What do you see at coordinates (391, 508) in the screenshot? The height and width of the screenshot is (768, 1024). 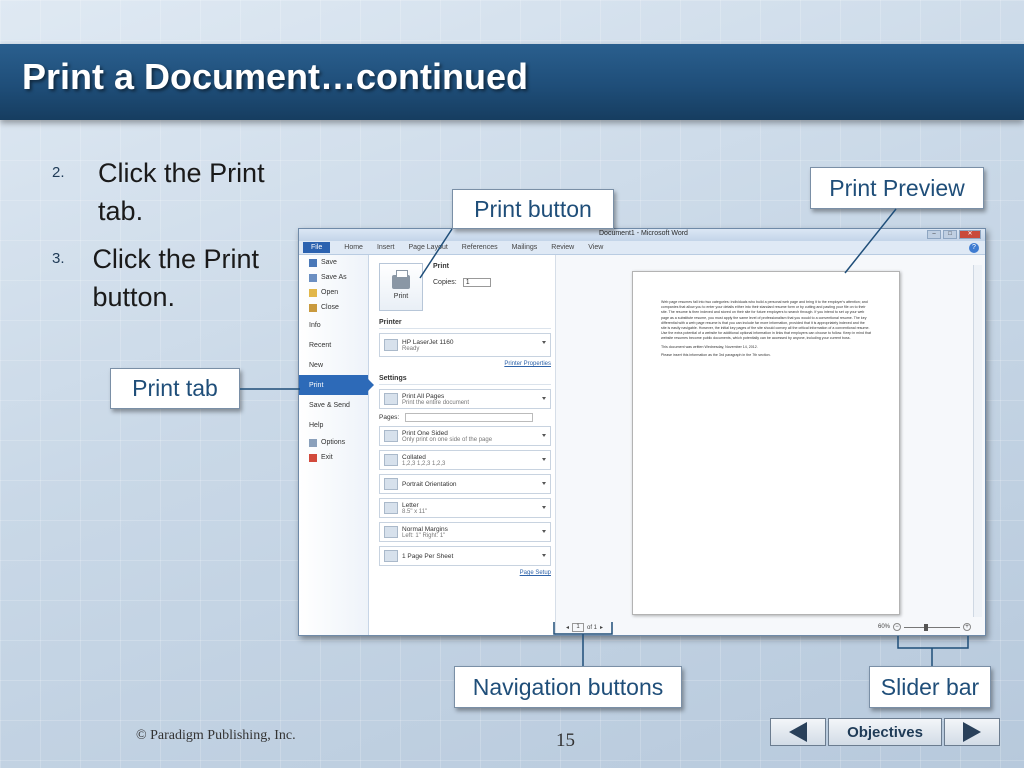 I see `paper-size-icon` at bounding box center [391, 508].